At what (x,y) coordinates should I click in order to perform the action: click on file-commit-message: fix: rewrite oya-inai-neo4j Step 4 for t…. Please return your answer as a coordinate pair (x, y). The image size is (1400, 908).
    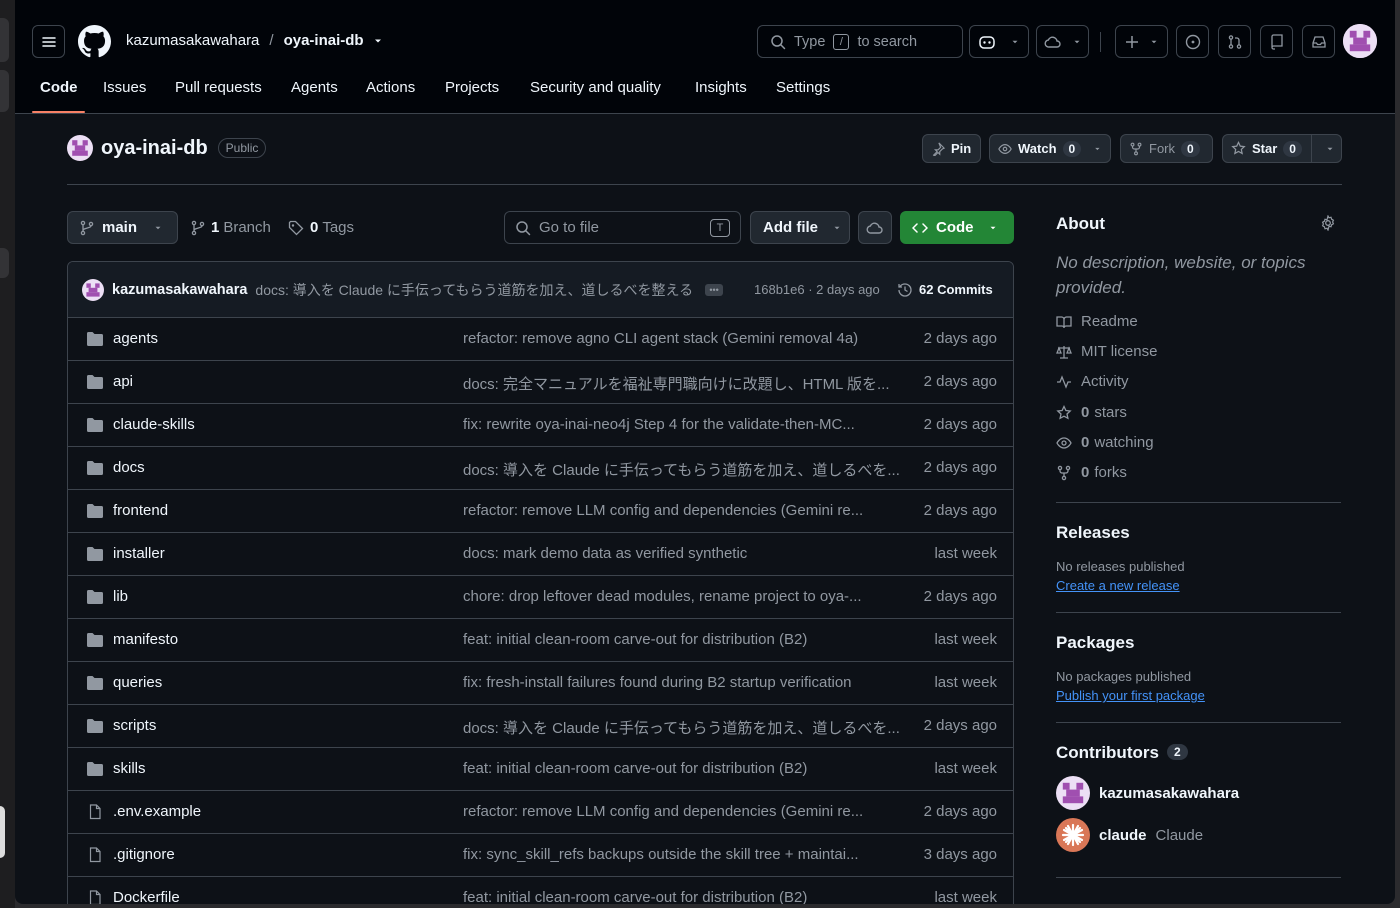
    Looking at the image, I should click on (659, 424).